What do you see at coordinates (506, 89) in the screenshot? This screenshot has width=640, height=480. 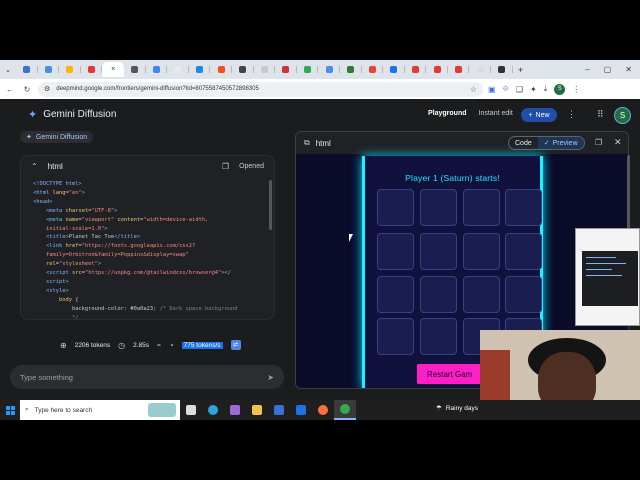 I see `extension-icon: ⟐` at bounding box center [506, 89].